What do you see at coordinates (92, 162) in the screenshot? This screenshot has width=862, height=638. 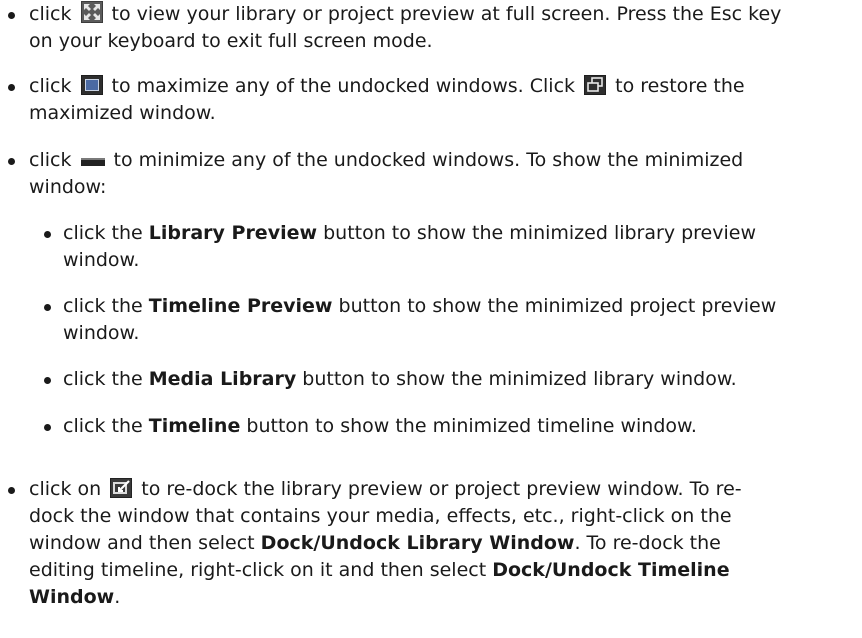 I see `minimize-icon` at bounding box center [92, 162].